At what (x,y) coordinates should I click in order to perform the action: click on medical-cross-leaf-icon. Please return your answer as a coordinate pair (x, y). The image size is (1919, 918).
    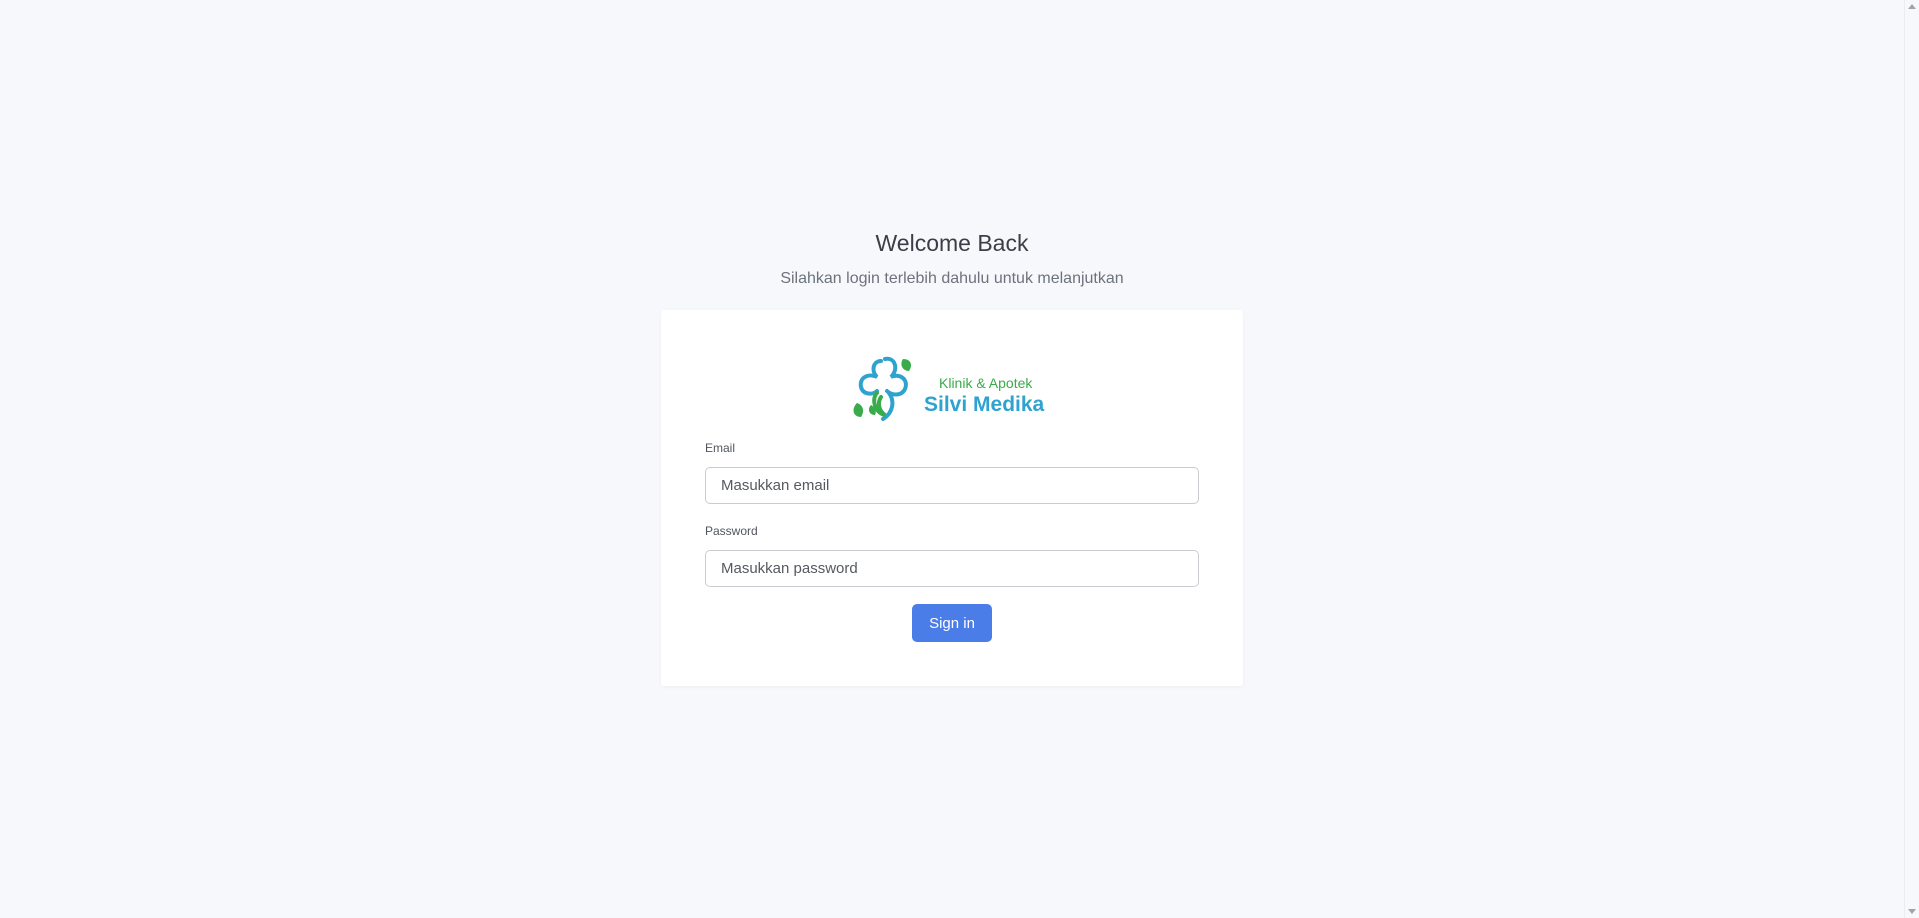
    Looking at the image, I should click on (882, 388).